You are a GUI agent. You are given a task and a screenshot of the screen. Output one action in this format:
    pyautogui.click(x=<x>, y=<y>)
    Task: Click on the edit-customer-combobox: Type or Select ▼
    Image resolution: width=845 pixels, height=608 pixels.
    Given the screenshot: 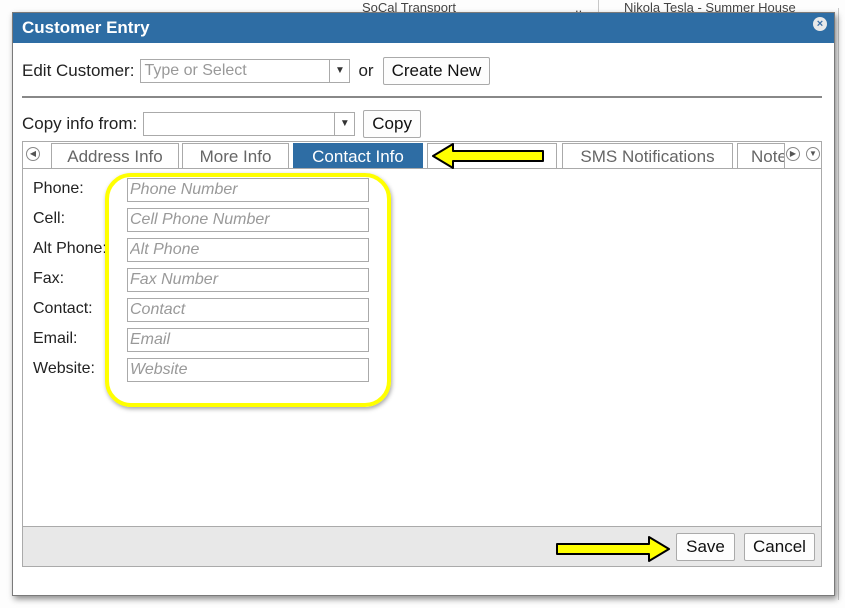 What is the action you would take?
    pyautogui.click(x=245, y=71)
    